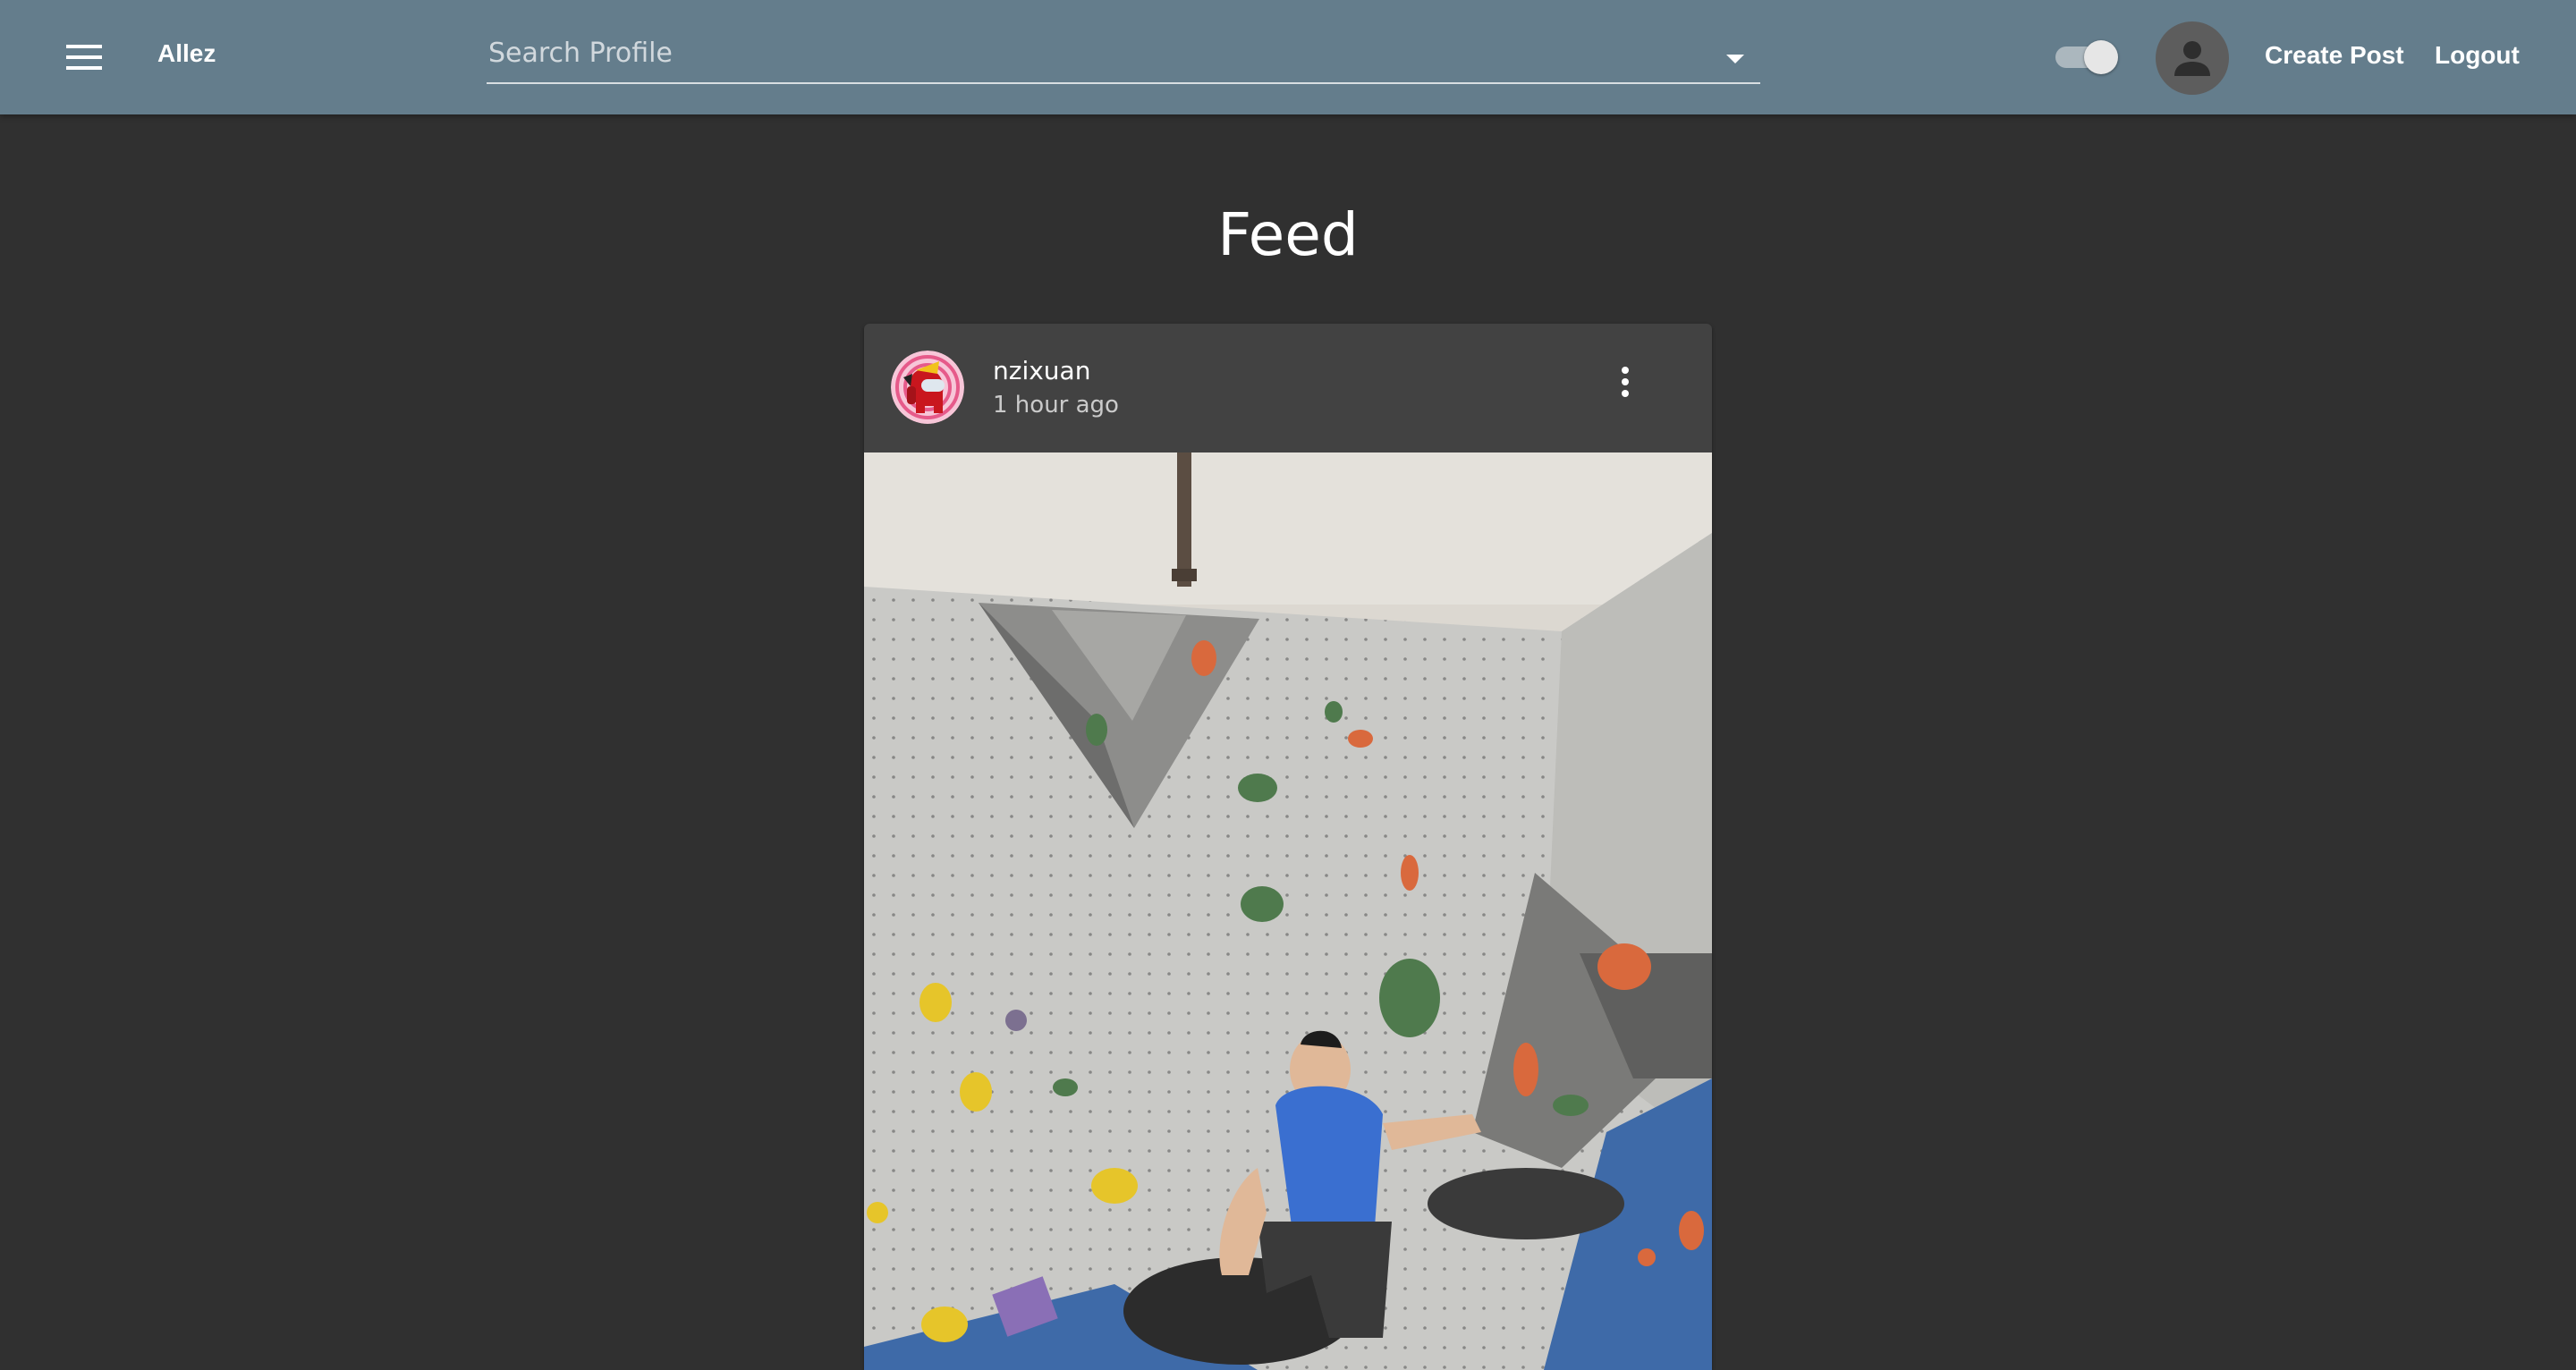 The image size is (2576, 1370). Describe the element at coordinates (1041, 370) in the screenshot. I see `post-username: nzixuan` at that location.